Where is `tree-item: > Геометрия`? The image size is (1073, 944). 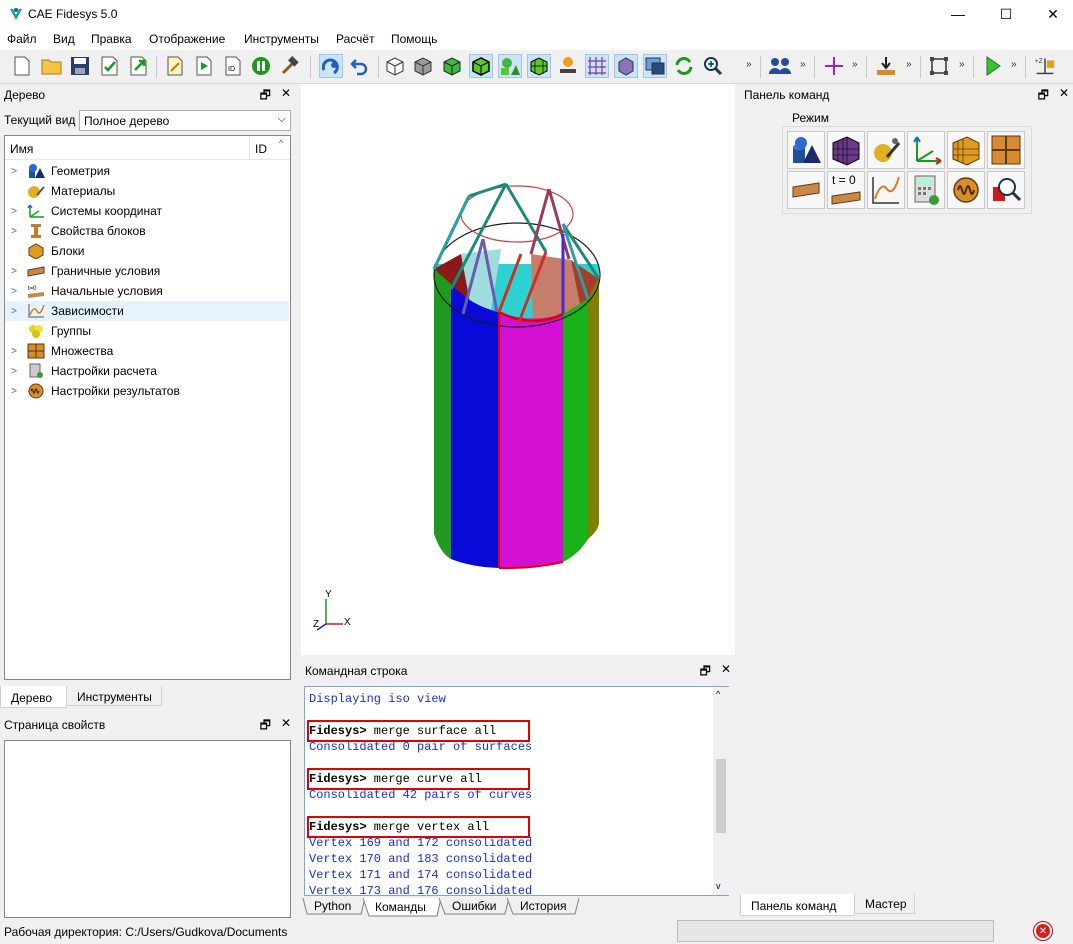
tree-item: > Геометрия is located at coordinates (147, 171).